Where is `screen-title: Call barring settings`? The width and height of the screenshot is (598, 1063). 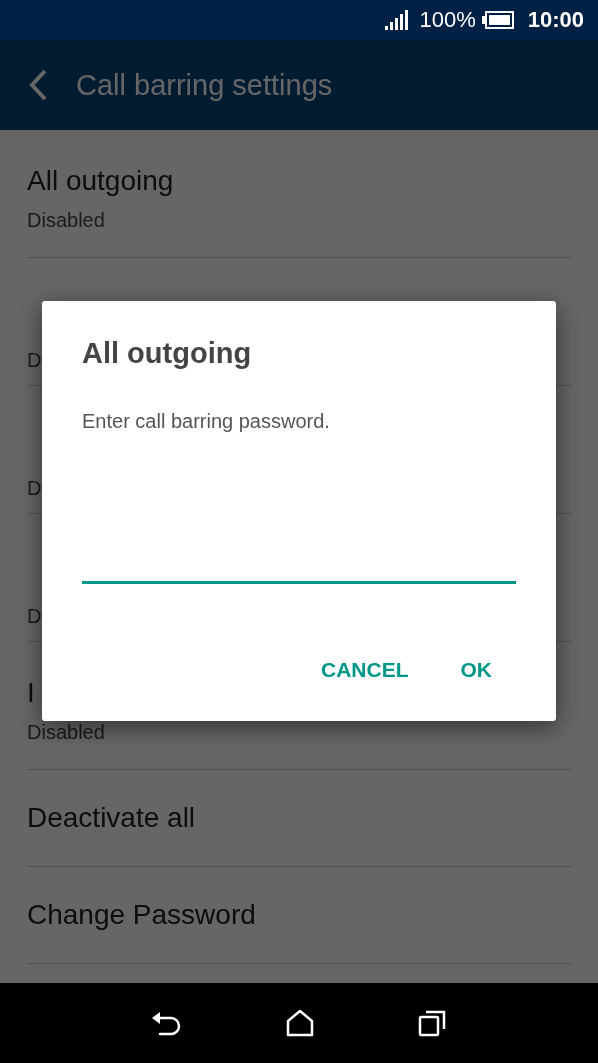 screen-title: Call barring settings is located at coordinates (204, 85).